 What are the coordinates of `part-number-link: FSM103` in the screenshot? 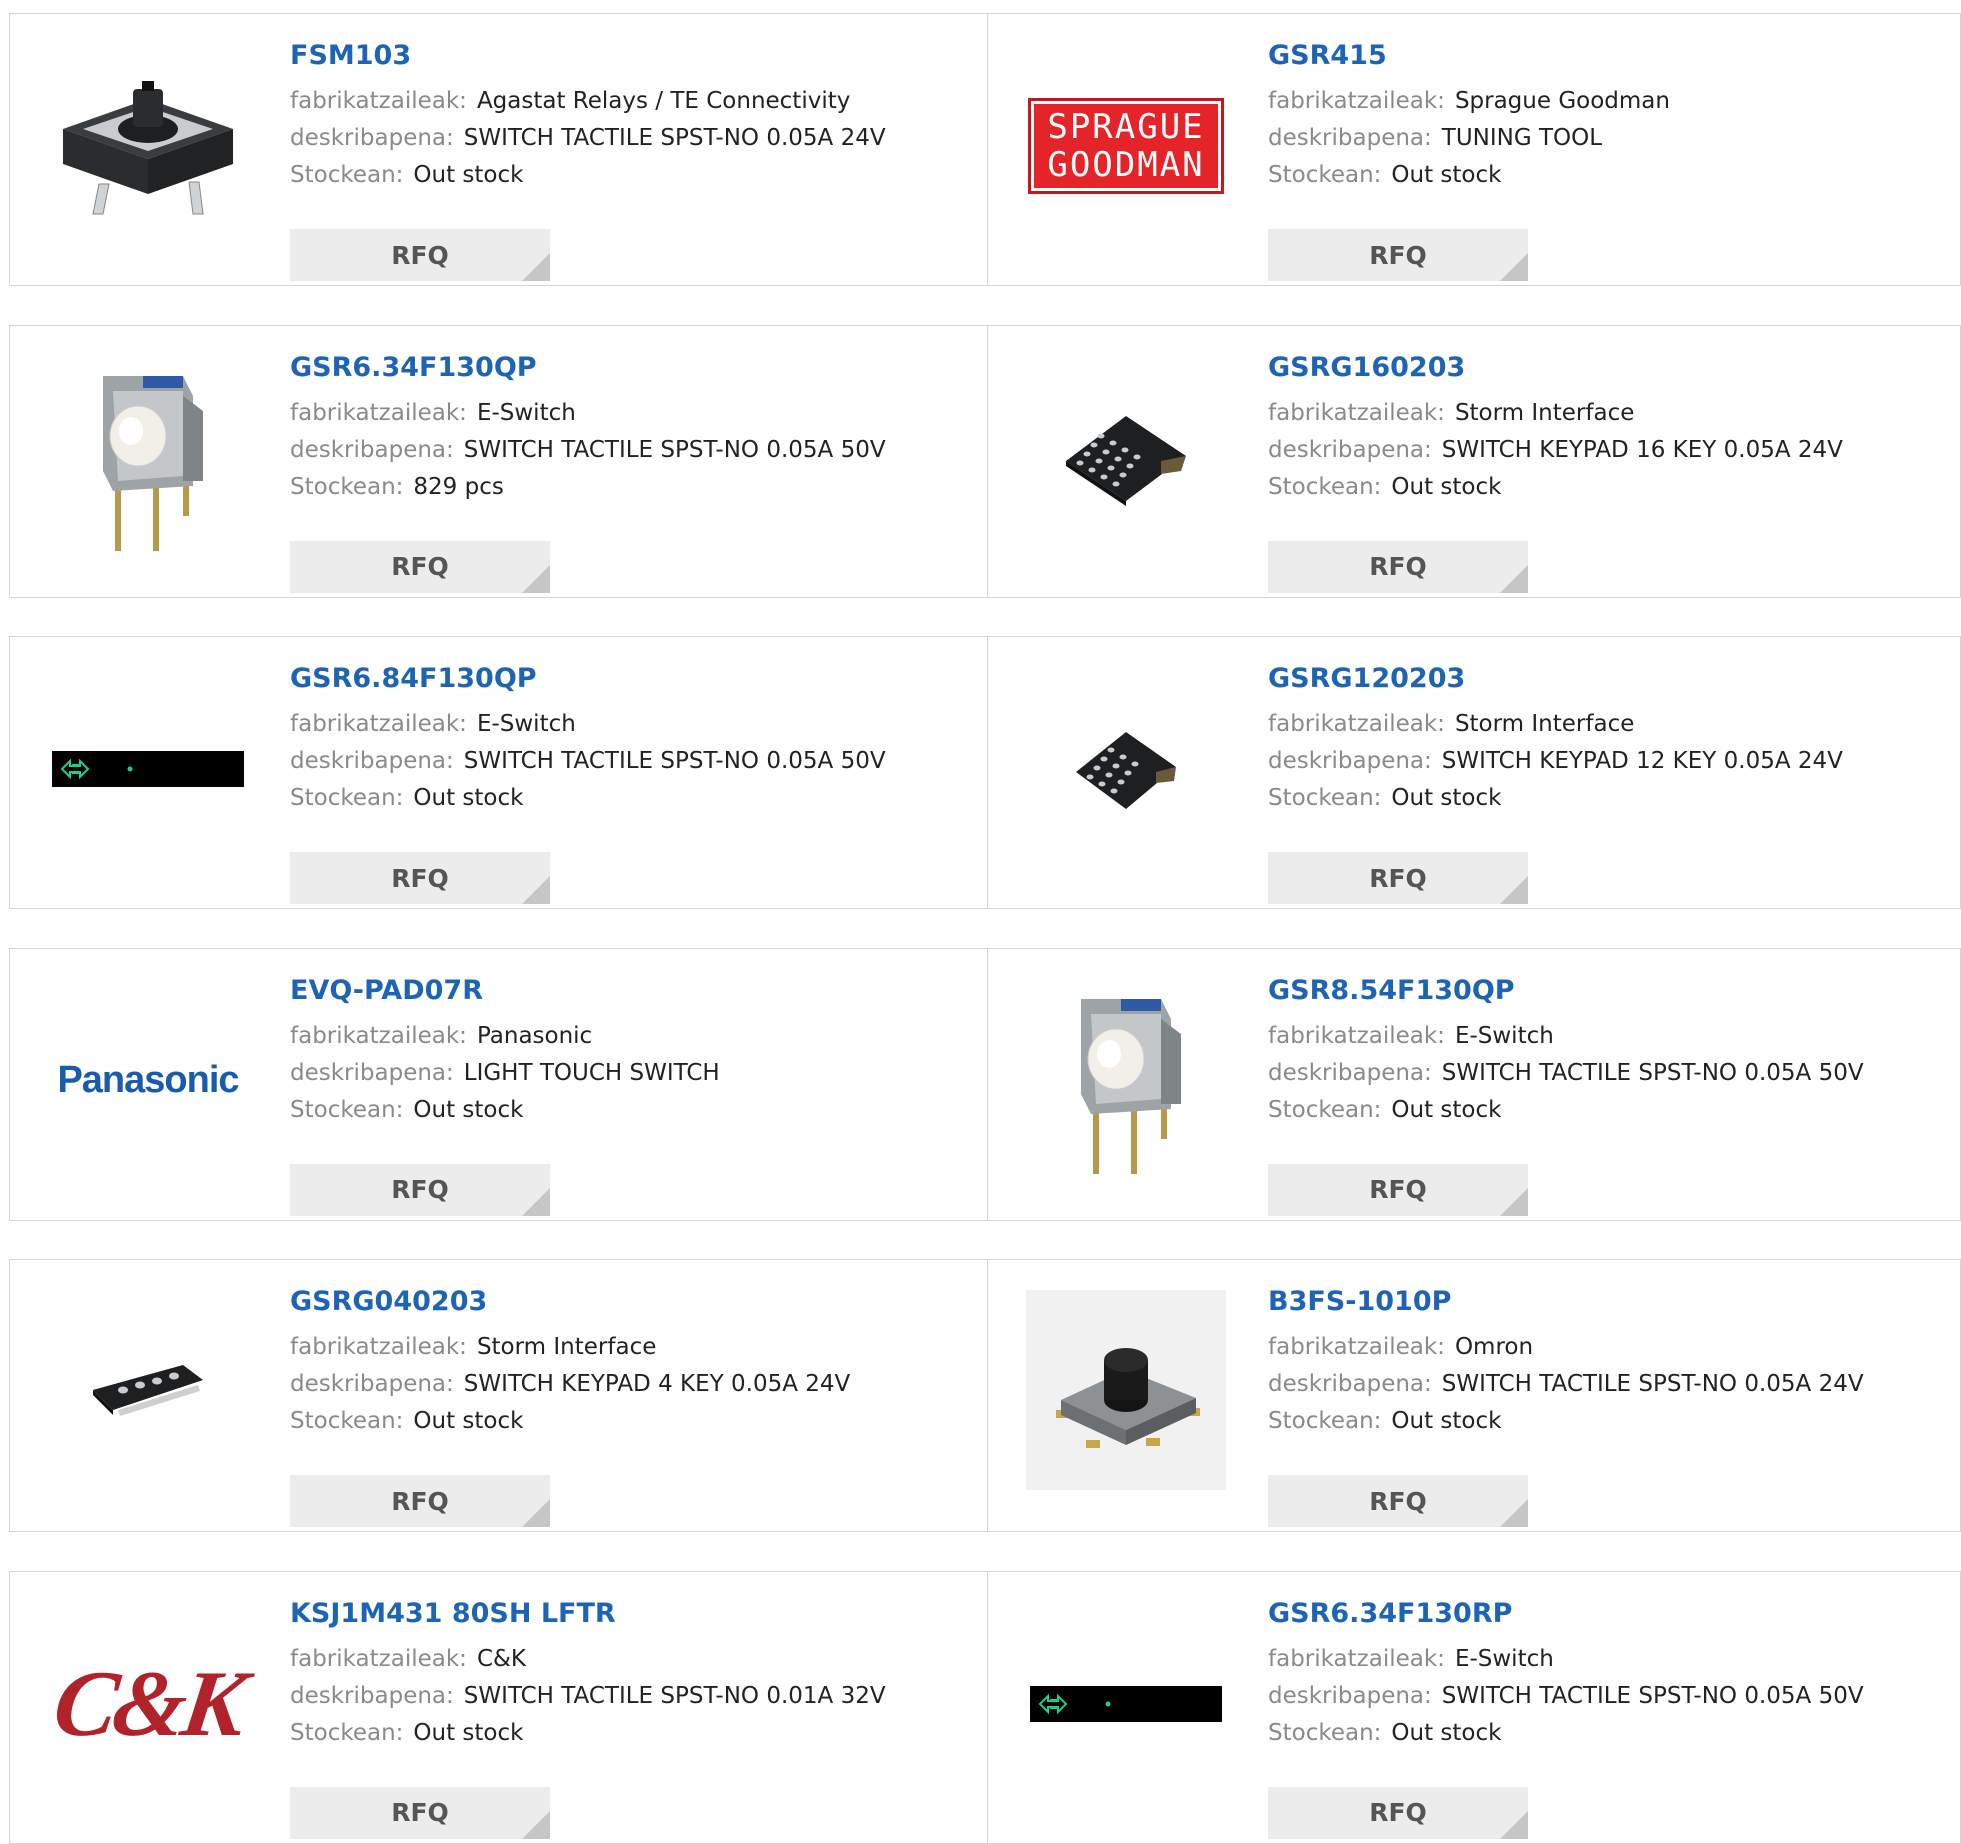 It's located at (633, 55).